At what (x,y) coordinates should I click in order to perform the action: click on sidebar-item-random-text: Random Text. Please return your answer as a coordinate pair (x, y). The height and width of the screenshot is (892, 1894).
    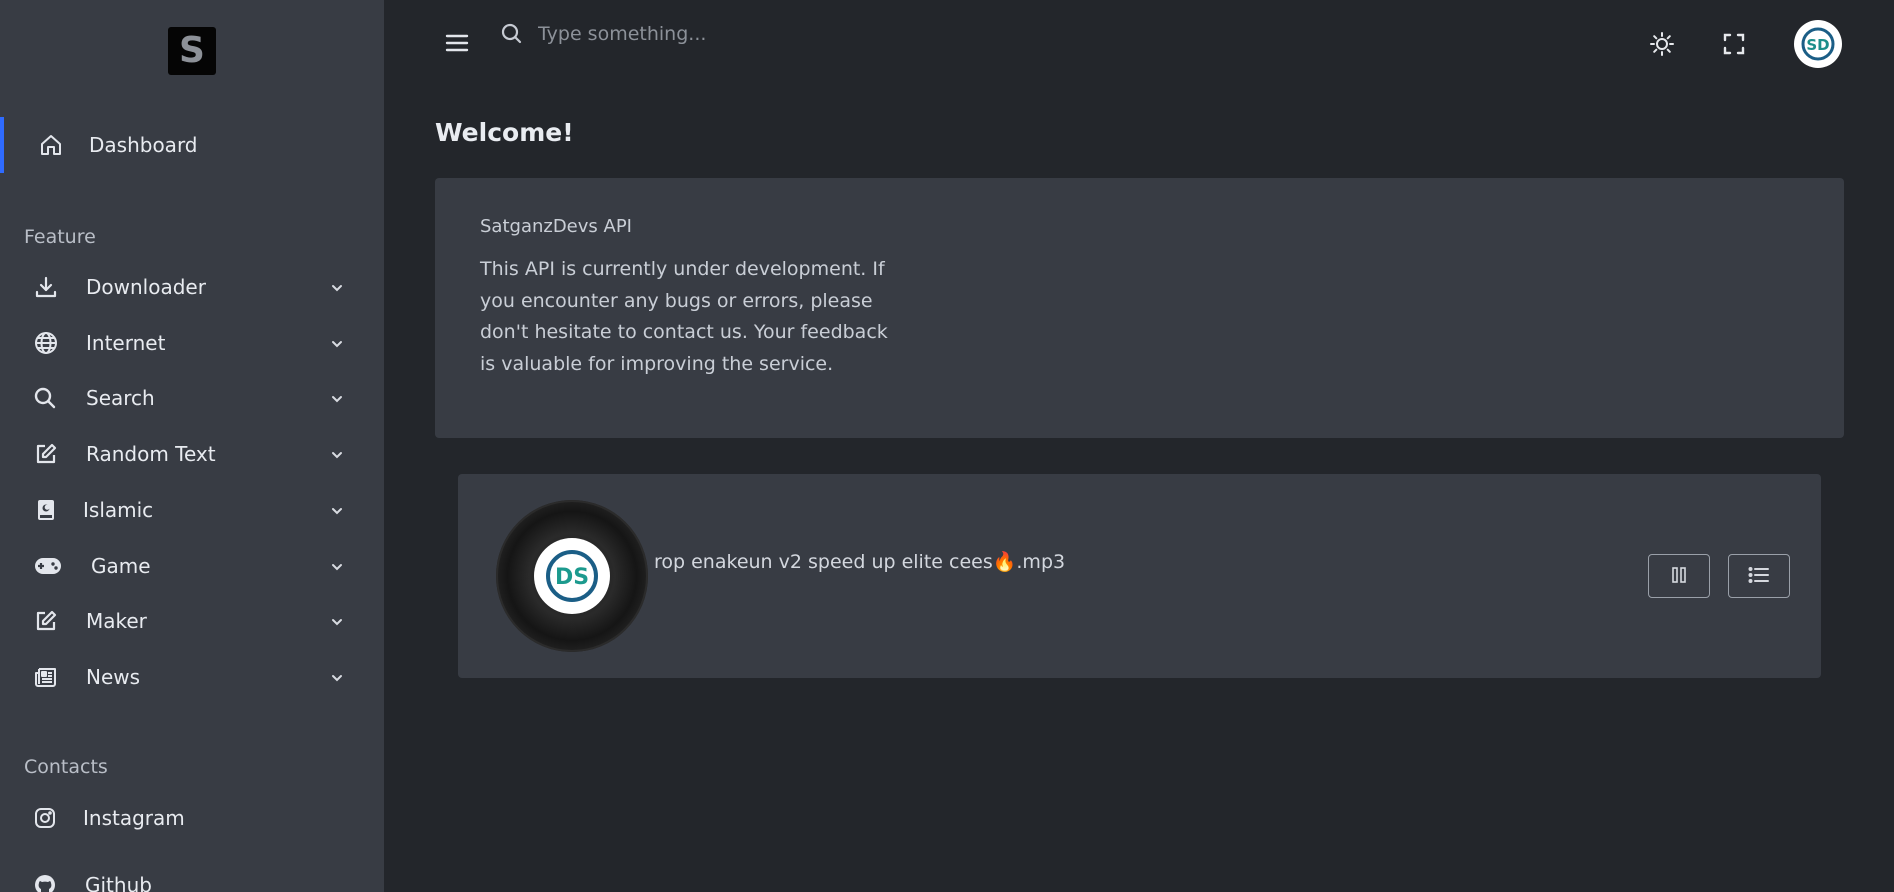
    Looking at the image, I should click on (192, 454).